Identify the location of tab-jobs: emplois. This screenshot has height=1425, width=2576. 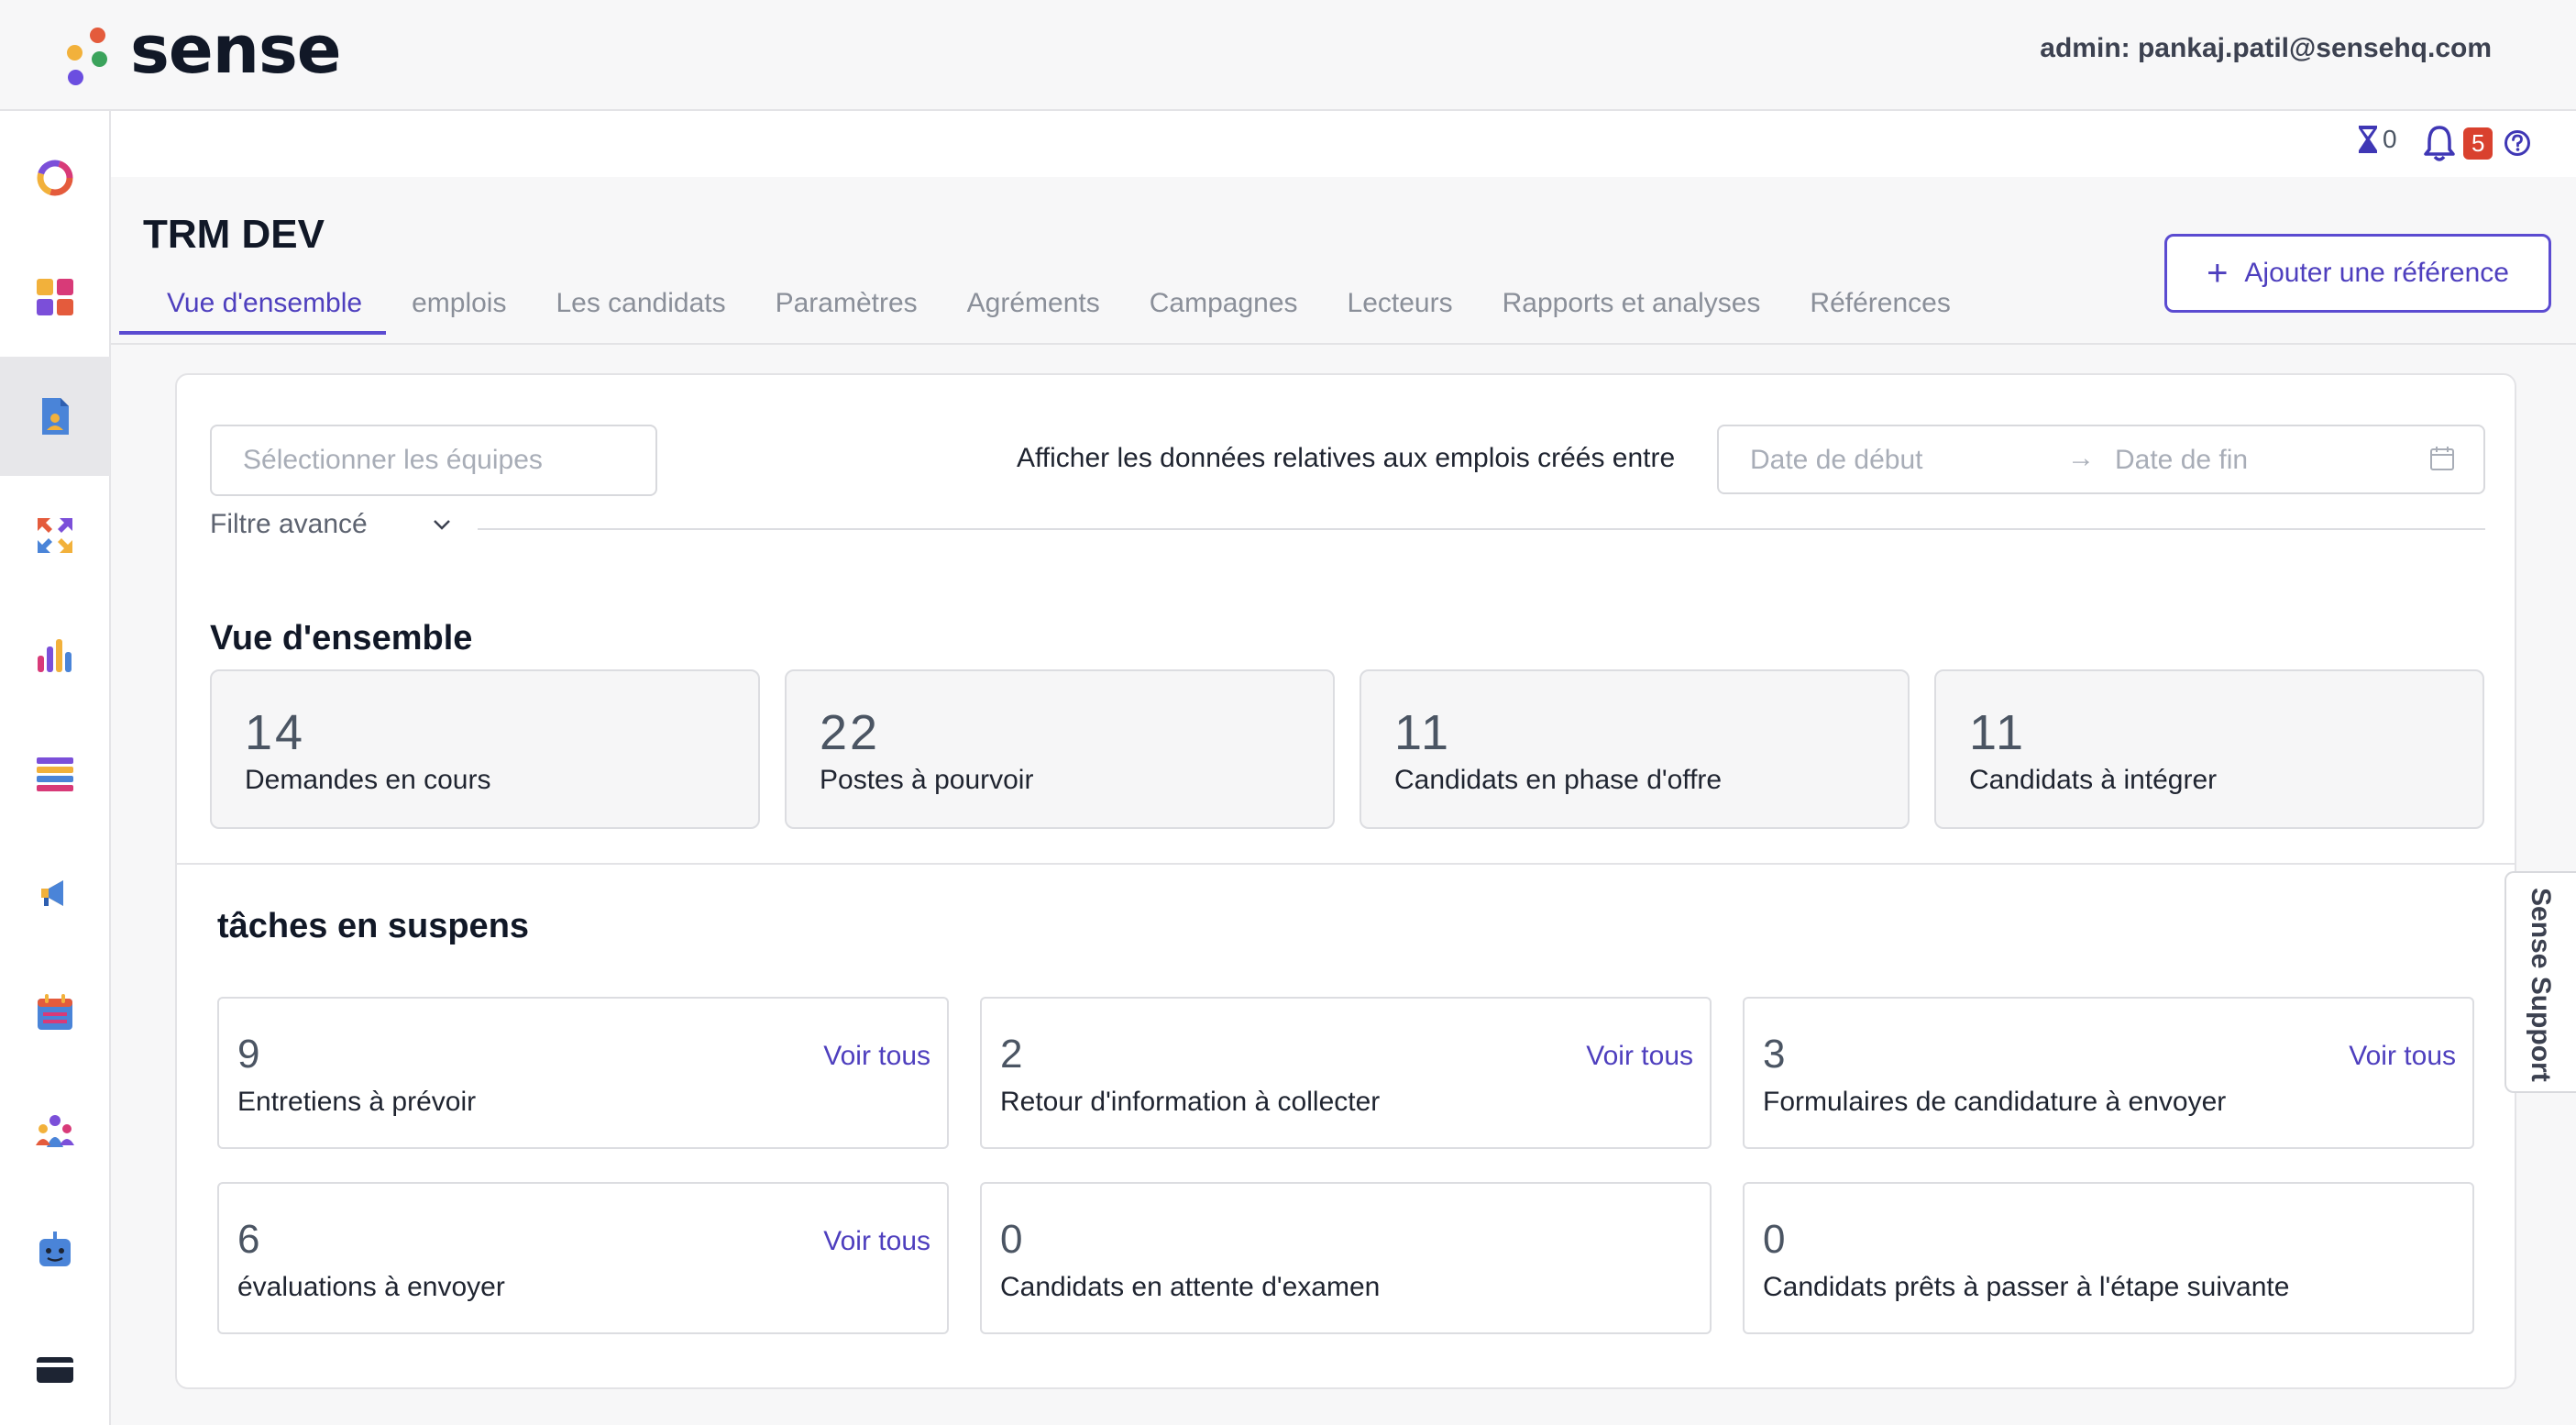
(462, 304).